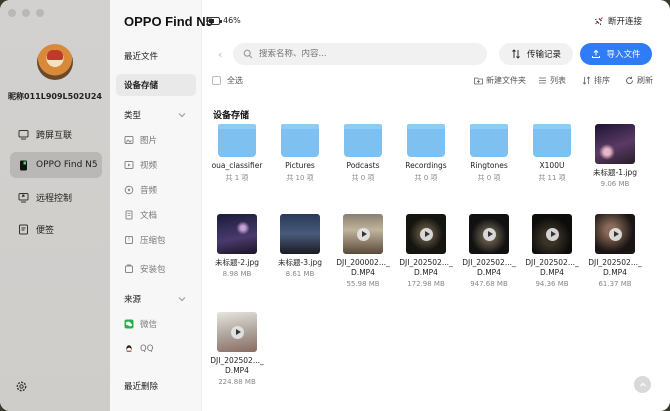 The height and width of the screenshot is (411, 670). I want to click on video-tile: DJI_202502..._ D.MP4 947.68 MB, so click(489, 251).